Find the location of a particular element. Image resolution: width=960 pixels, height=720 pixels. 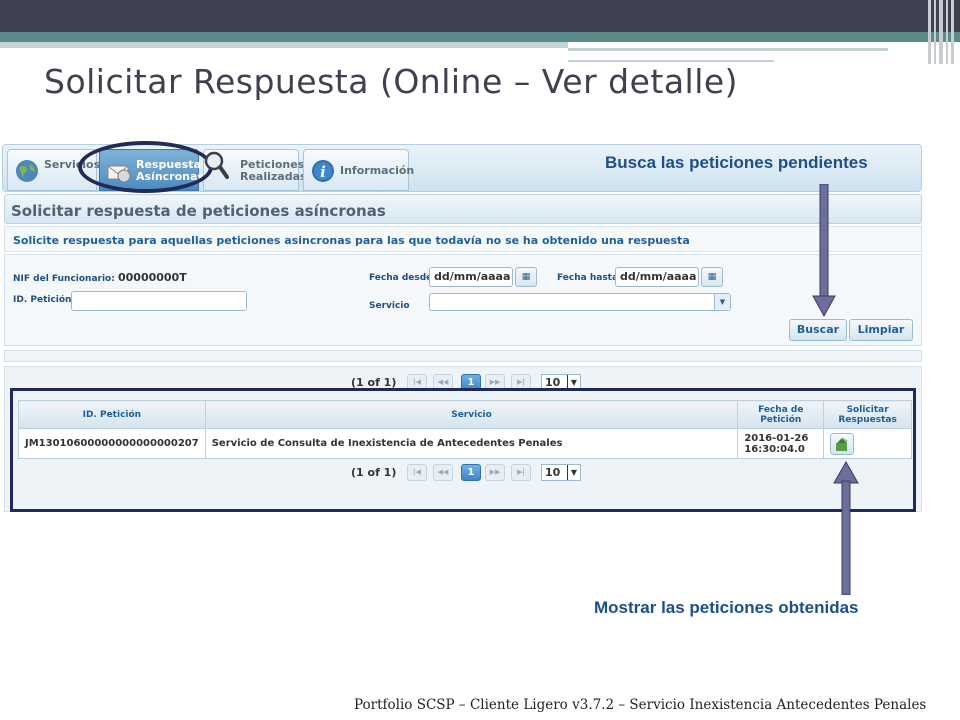

slide-corner-decoration is located at coordinates (943, 32).